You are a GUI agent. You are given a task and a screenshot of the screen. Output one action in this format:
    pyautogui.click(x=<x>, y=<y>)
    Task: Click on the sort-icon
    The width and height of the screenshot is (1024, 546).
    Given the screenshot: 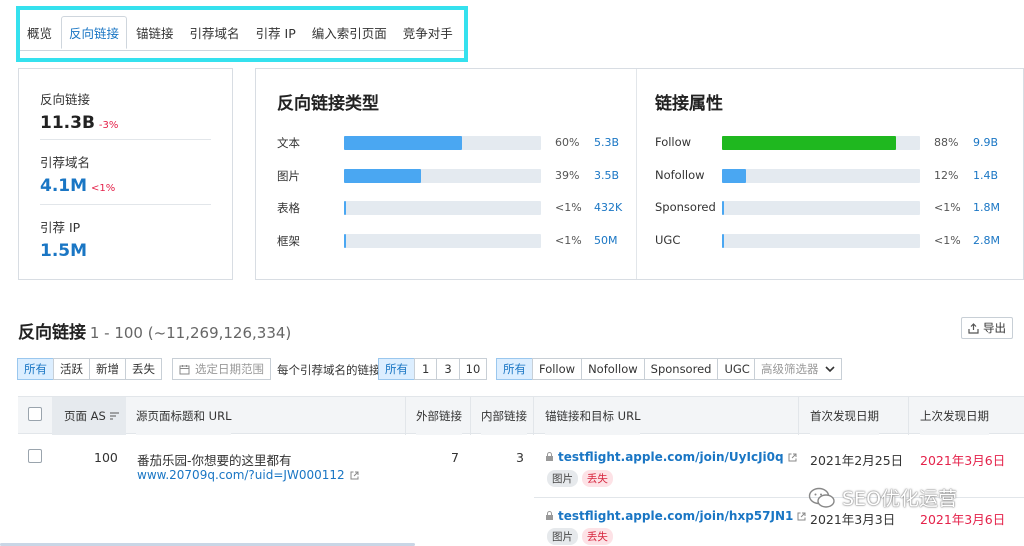 What is the action you would take?
    pyautogui.click(x=114, y=416)
    